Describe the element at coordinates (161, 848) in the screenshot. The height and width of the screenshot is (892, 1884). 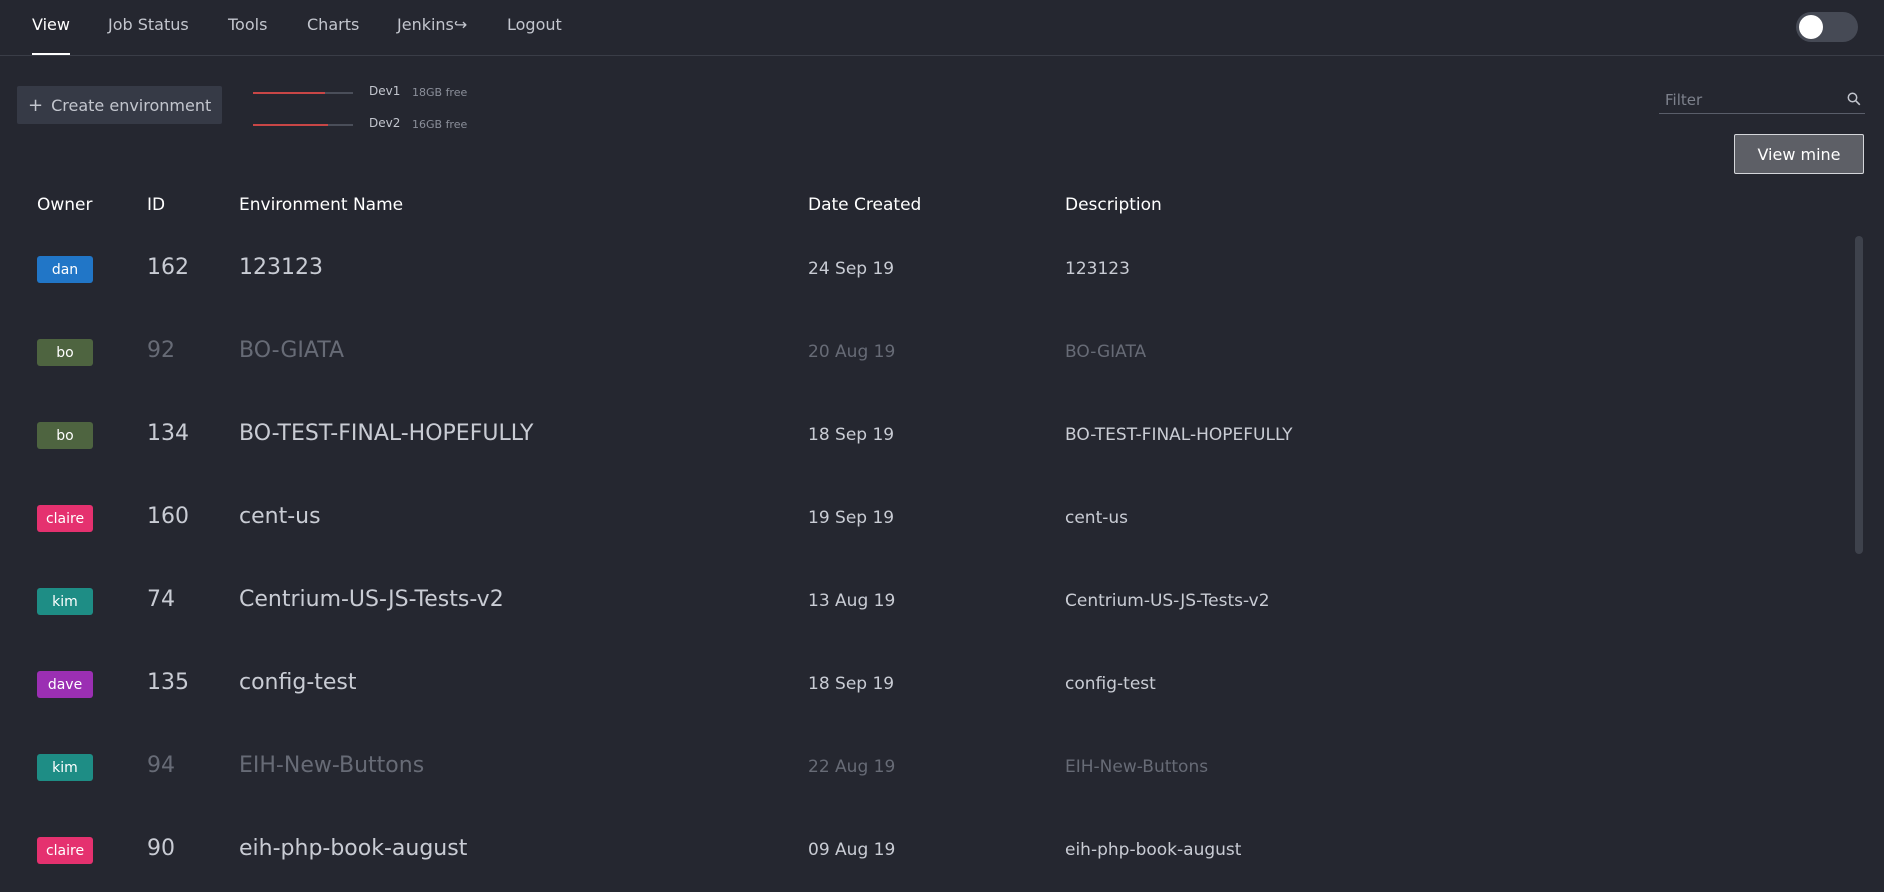
I see `row-id: 90` at that location.